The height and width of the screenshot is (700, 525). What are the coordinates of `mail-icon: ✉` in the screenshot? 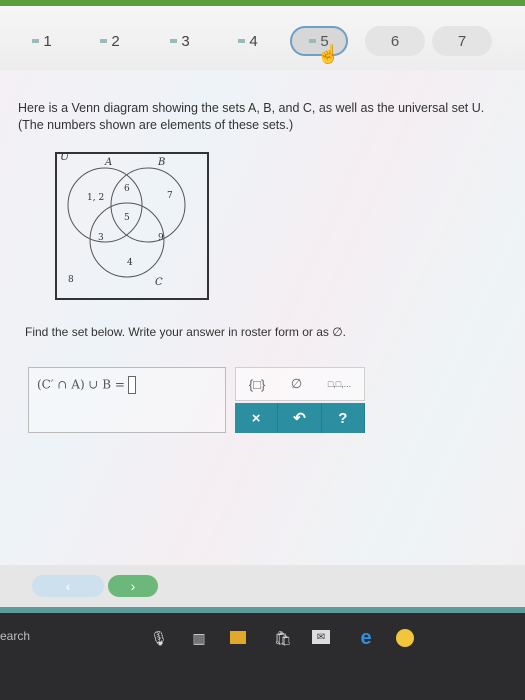 It's located at (321, 637).